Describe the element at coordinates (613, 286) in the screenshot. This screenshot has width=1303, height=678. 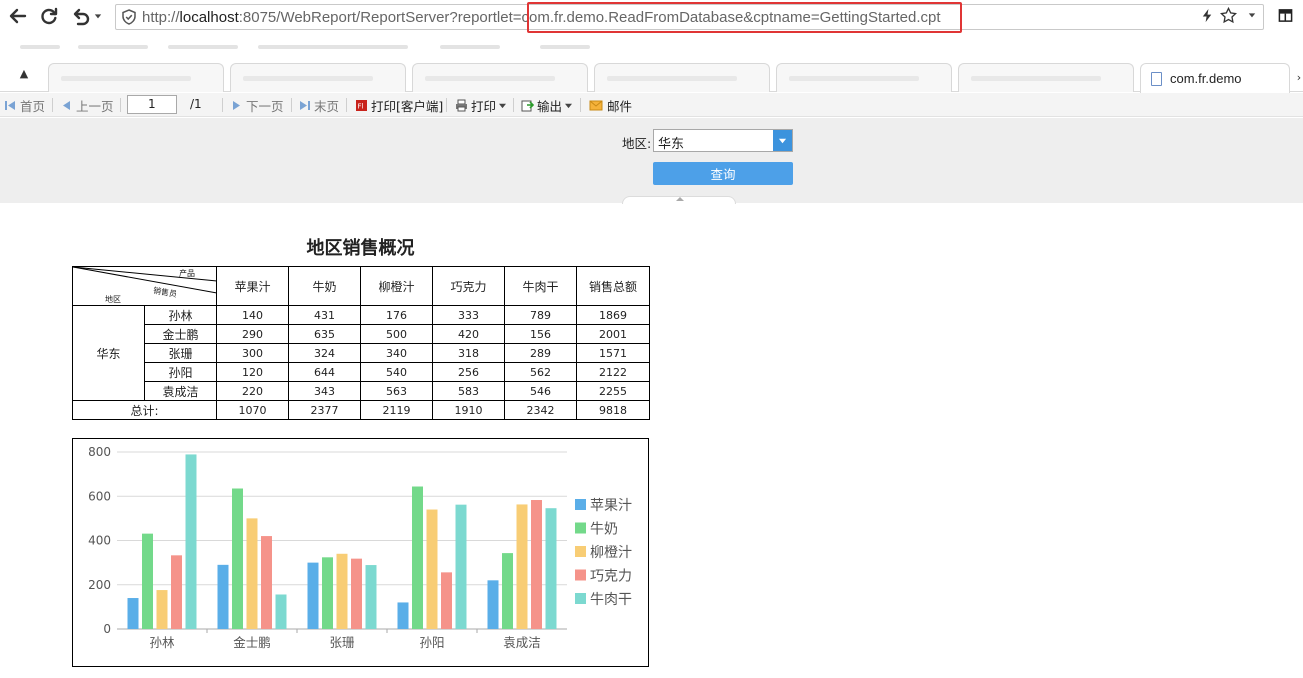
I see `column-header: 销售总额` at that location.